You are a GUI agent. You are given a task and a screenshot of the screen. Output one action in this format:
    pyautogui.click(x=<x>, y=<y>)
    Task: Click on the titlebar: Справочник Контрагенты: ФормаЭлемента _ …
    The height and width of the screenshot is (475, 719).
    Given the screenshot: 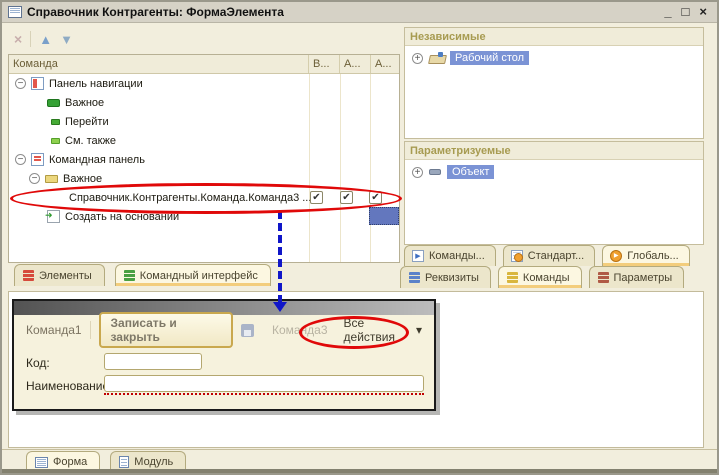 What is the action you would take?
    pyautogui.click(x=359, y=12)
    